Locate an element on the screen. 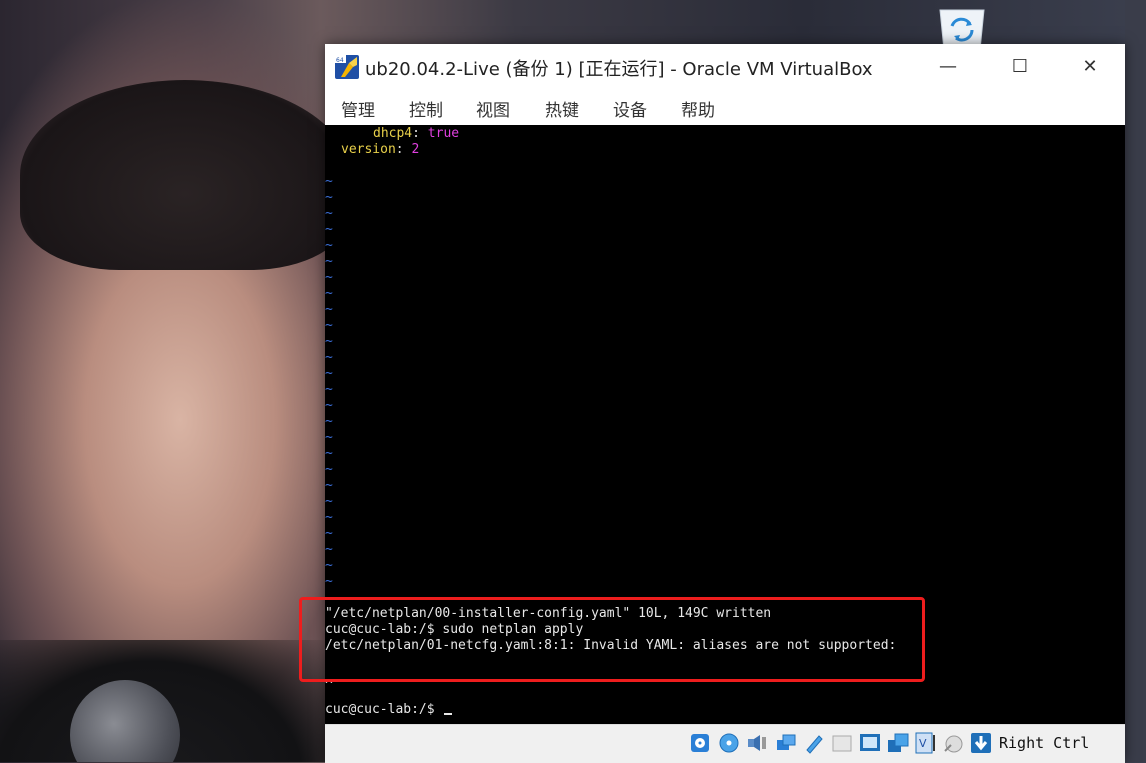 This screenshot has height=763, width=1146. maximize-icon: ☐ is located at coordinates (1020, 66).